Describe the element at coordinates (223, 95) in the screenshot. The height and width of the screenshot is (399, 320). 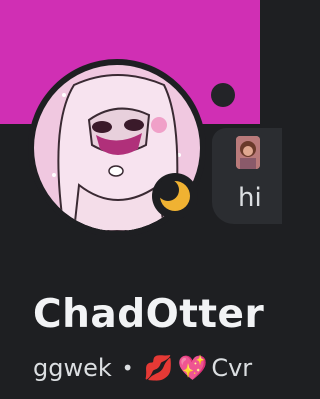
I see `note-bubble-tail` at that location.